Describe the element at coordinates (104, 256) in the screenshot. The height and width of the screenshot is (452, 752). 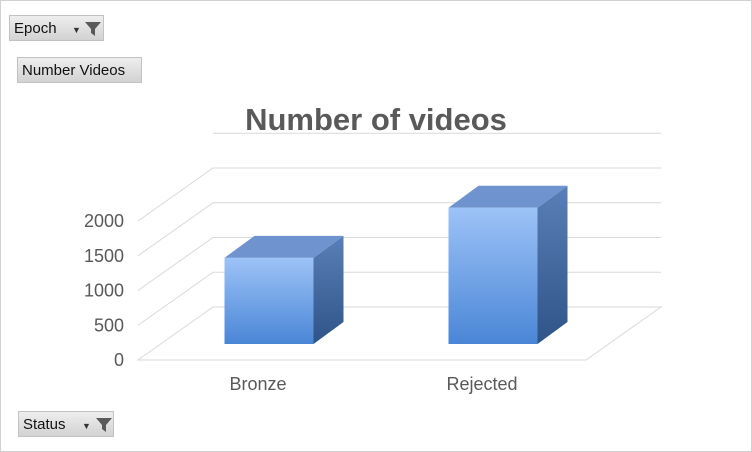
I see `y-tick-label: 1500` at that location.